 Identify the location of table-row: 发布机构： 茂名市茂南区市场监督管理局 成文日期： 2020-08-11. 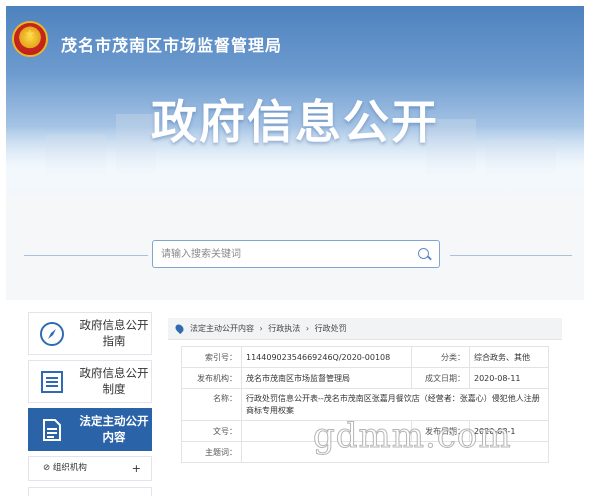
(365, 378).